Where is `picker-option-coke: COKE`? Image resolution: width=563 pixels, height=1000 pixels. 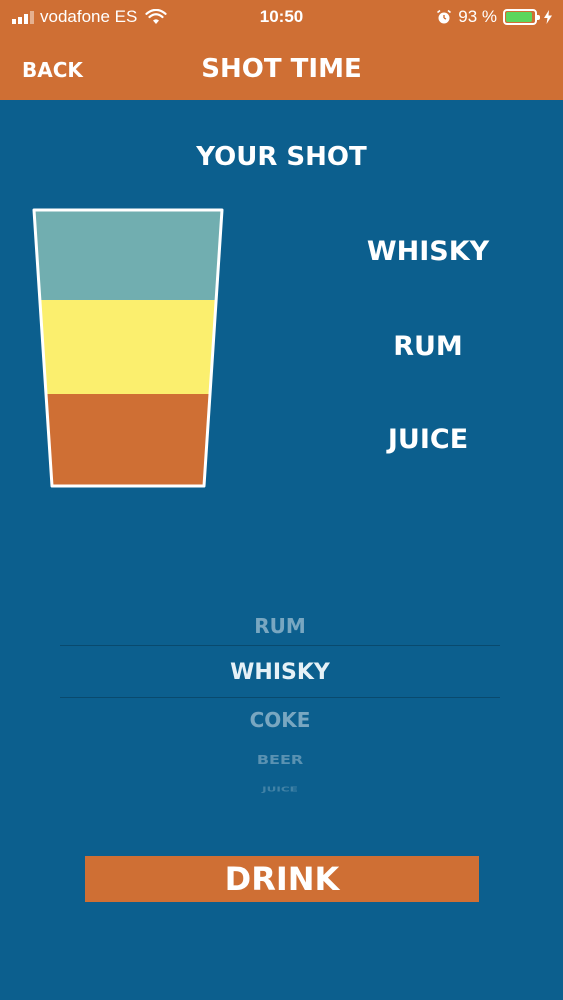
picker-option-coke: COKE is located at coordinates (280, 720).